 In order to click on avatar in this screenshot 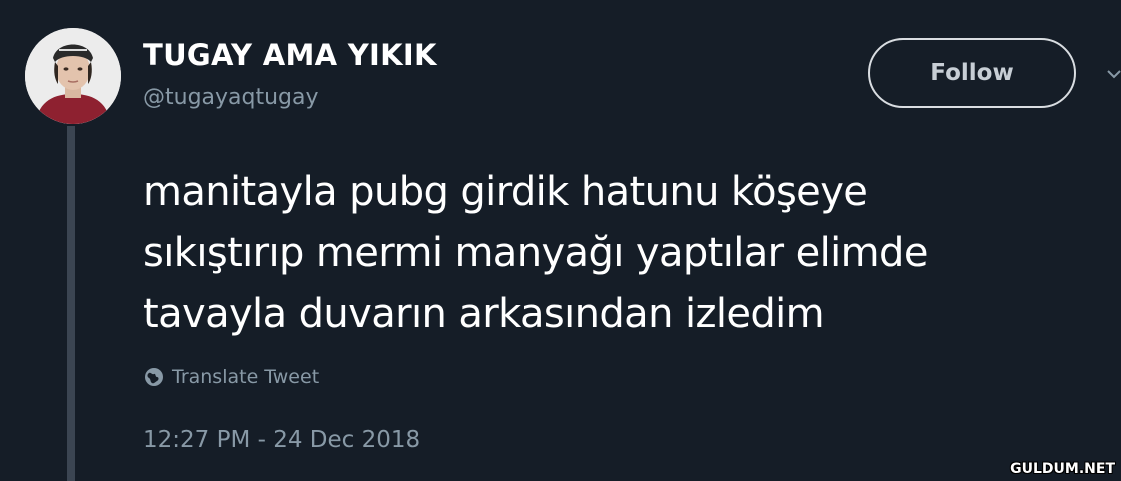, I will do `click(73, 76)`.